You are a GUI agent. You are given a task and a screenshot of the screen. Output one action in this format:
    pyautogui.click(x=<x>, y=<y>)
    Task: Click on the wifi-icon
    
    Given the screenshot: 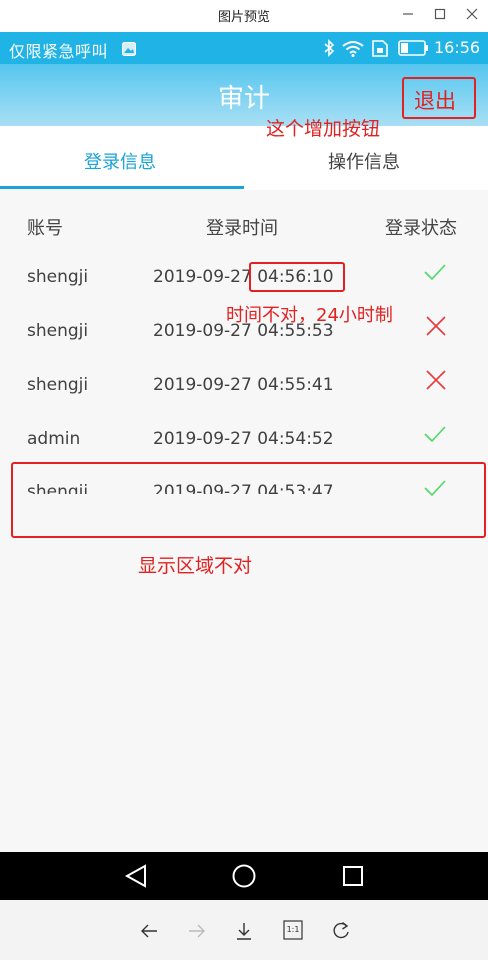 What is the action you would take?
    pyautogui.click(x=353, y=50)
    